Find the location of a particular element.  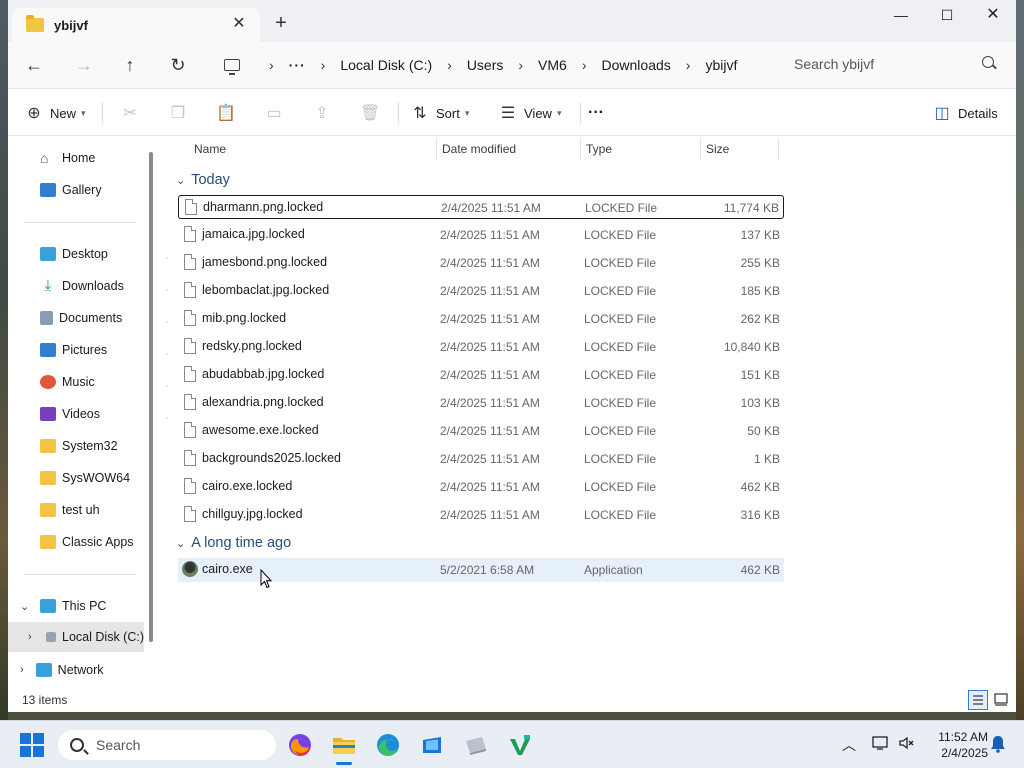

delete-button: 🗑 is located at coordinates (373, 113).